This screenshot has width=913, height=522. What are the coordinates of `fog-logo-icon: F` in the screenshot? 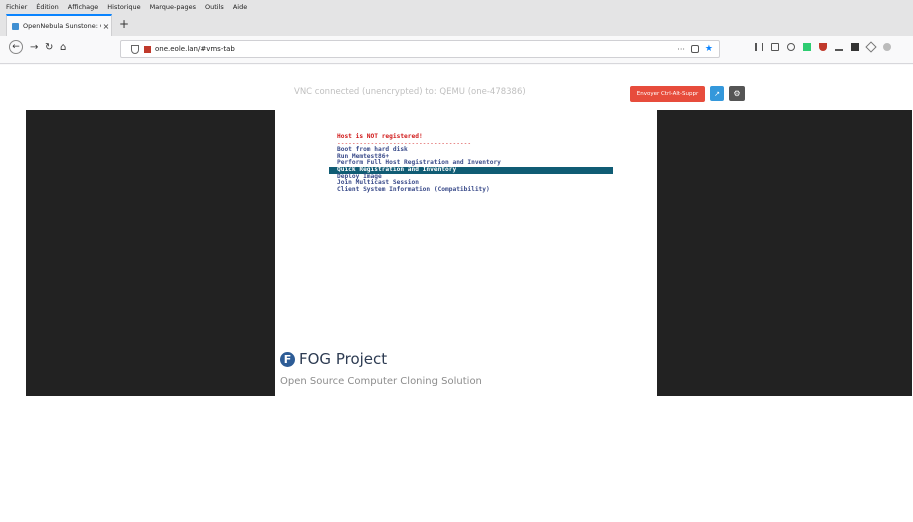 It's located at (287, 359).